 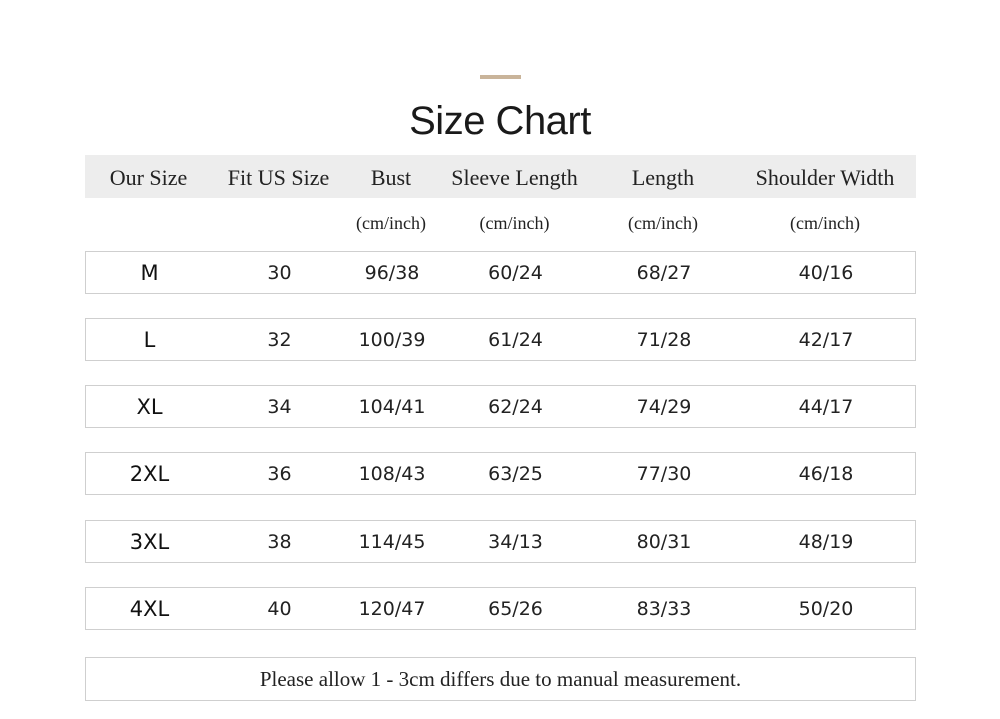 I want to click on sleeve-length-cell: 61/24, so click(x=515, y=340).